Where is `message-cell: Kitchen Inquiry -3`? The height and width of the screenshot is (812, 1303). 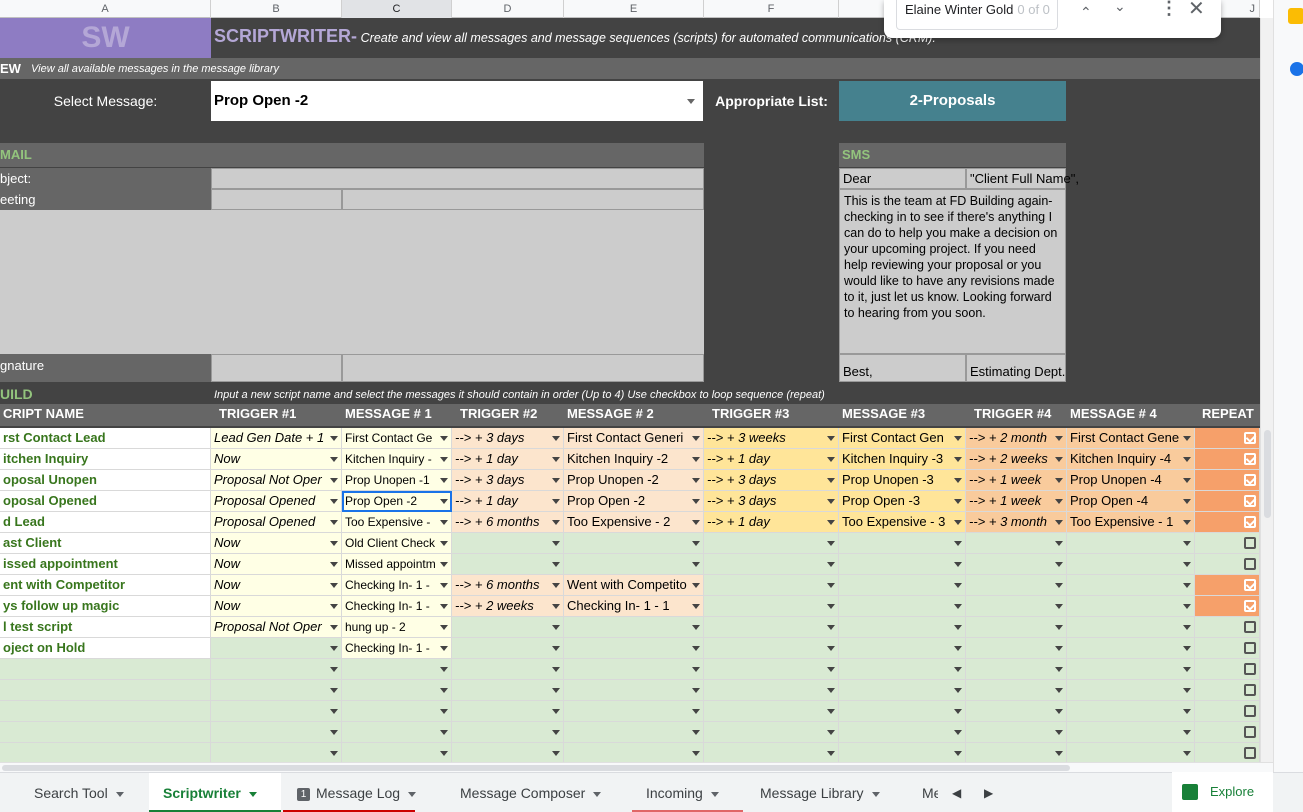
message-cell: Kitchen Inquiry -3 is located at coordinates (902, 459).